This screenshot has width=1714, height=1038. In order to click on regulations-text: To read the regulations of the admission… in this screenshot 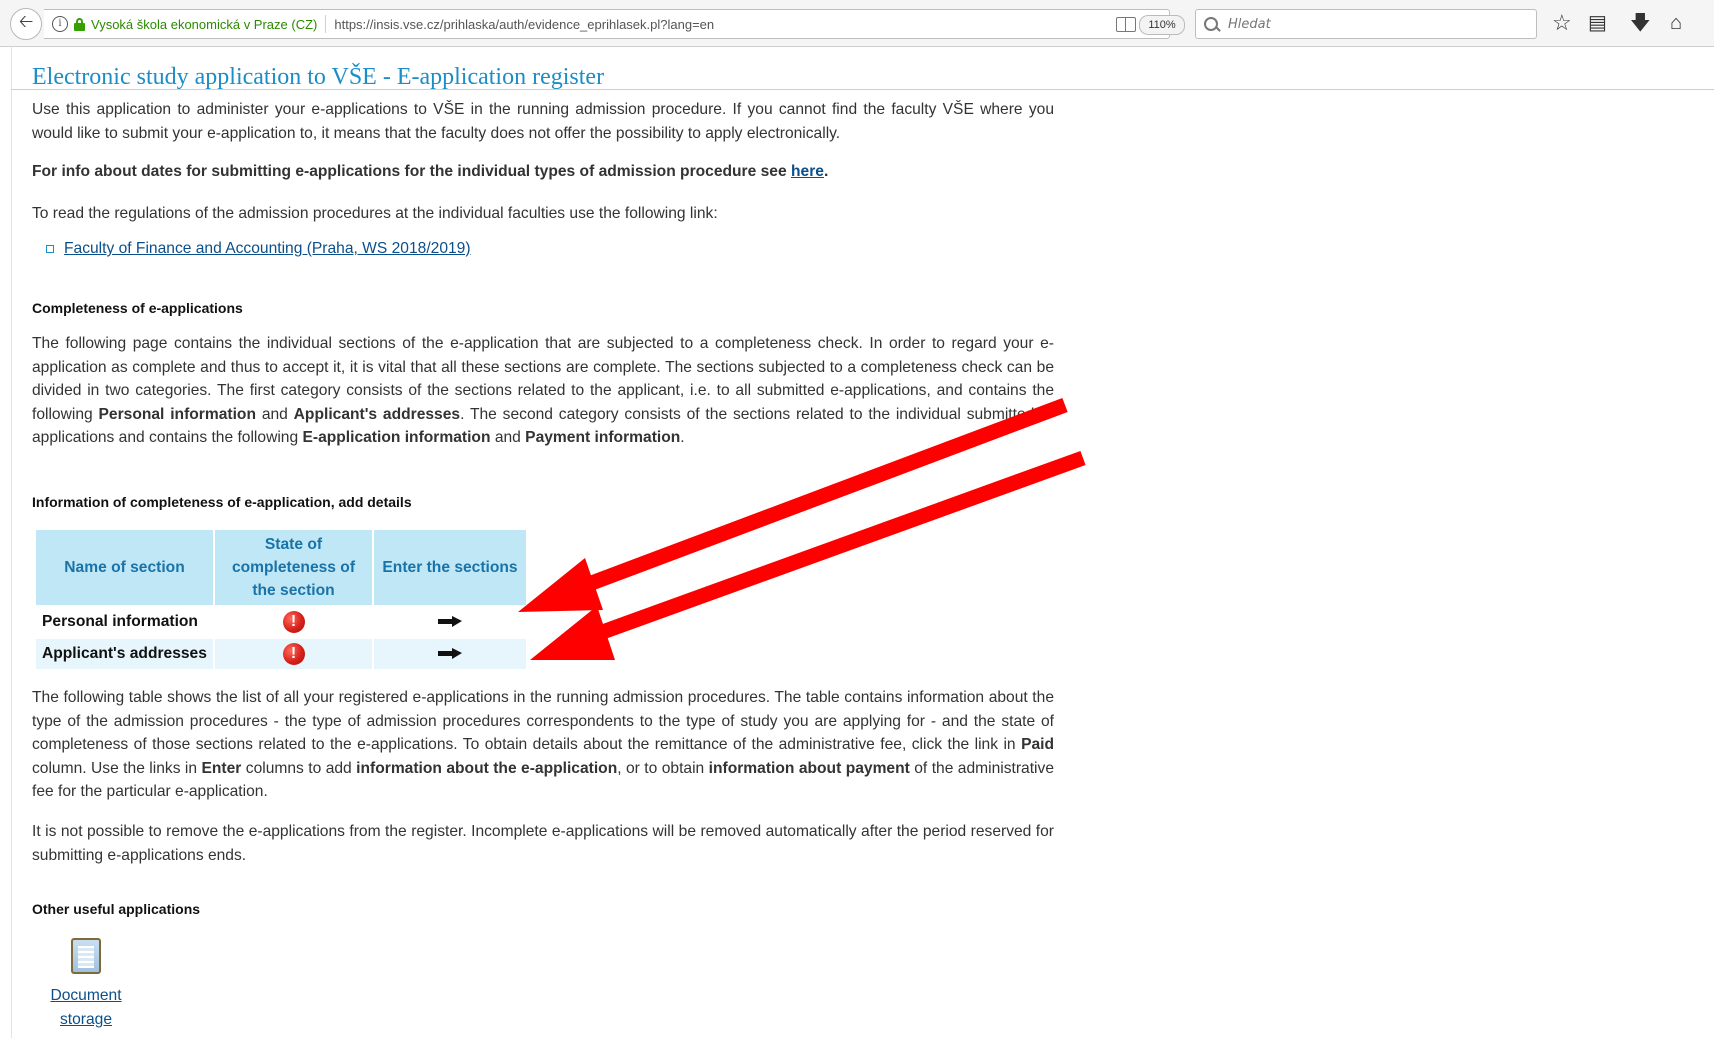, I will do `click(375, 213)`.